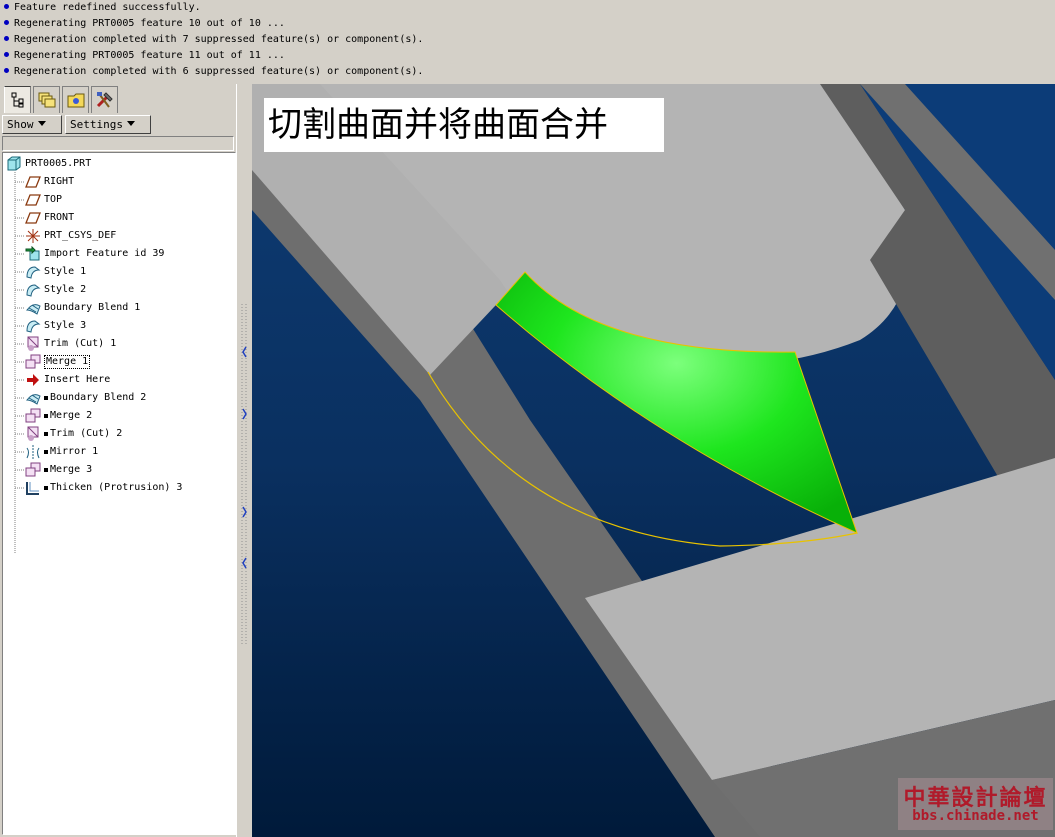 This screenshot has height=837, width=1055. What do you see at coordinates (33, 380) in the screenshot?
I see `insert-here-arrow-icon` at bounding box center [33, 380].